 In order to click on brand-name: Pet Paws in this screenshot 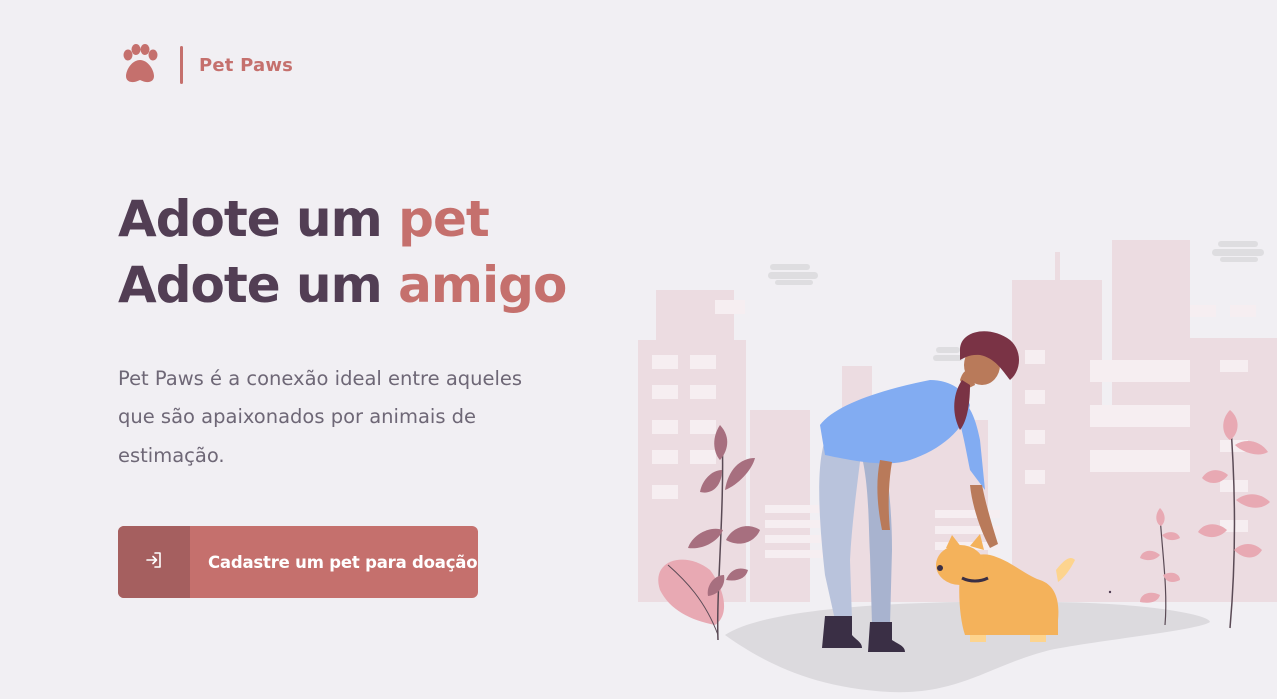, I will do `click(246, 65)`.